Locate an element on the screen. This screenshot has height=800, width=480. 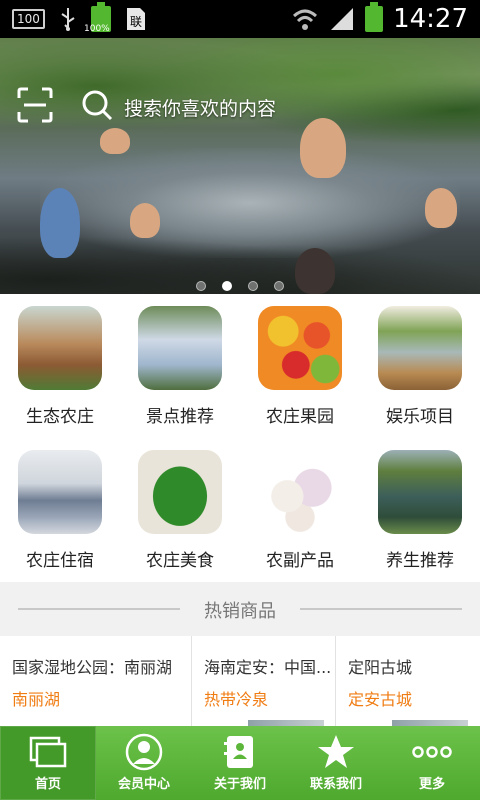
product-card: 国家湿地公园：南丽湖 南丽湖 is located at coordinates (96, 682).